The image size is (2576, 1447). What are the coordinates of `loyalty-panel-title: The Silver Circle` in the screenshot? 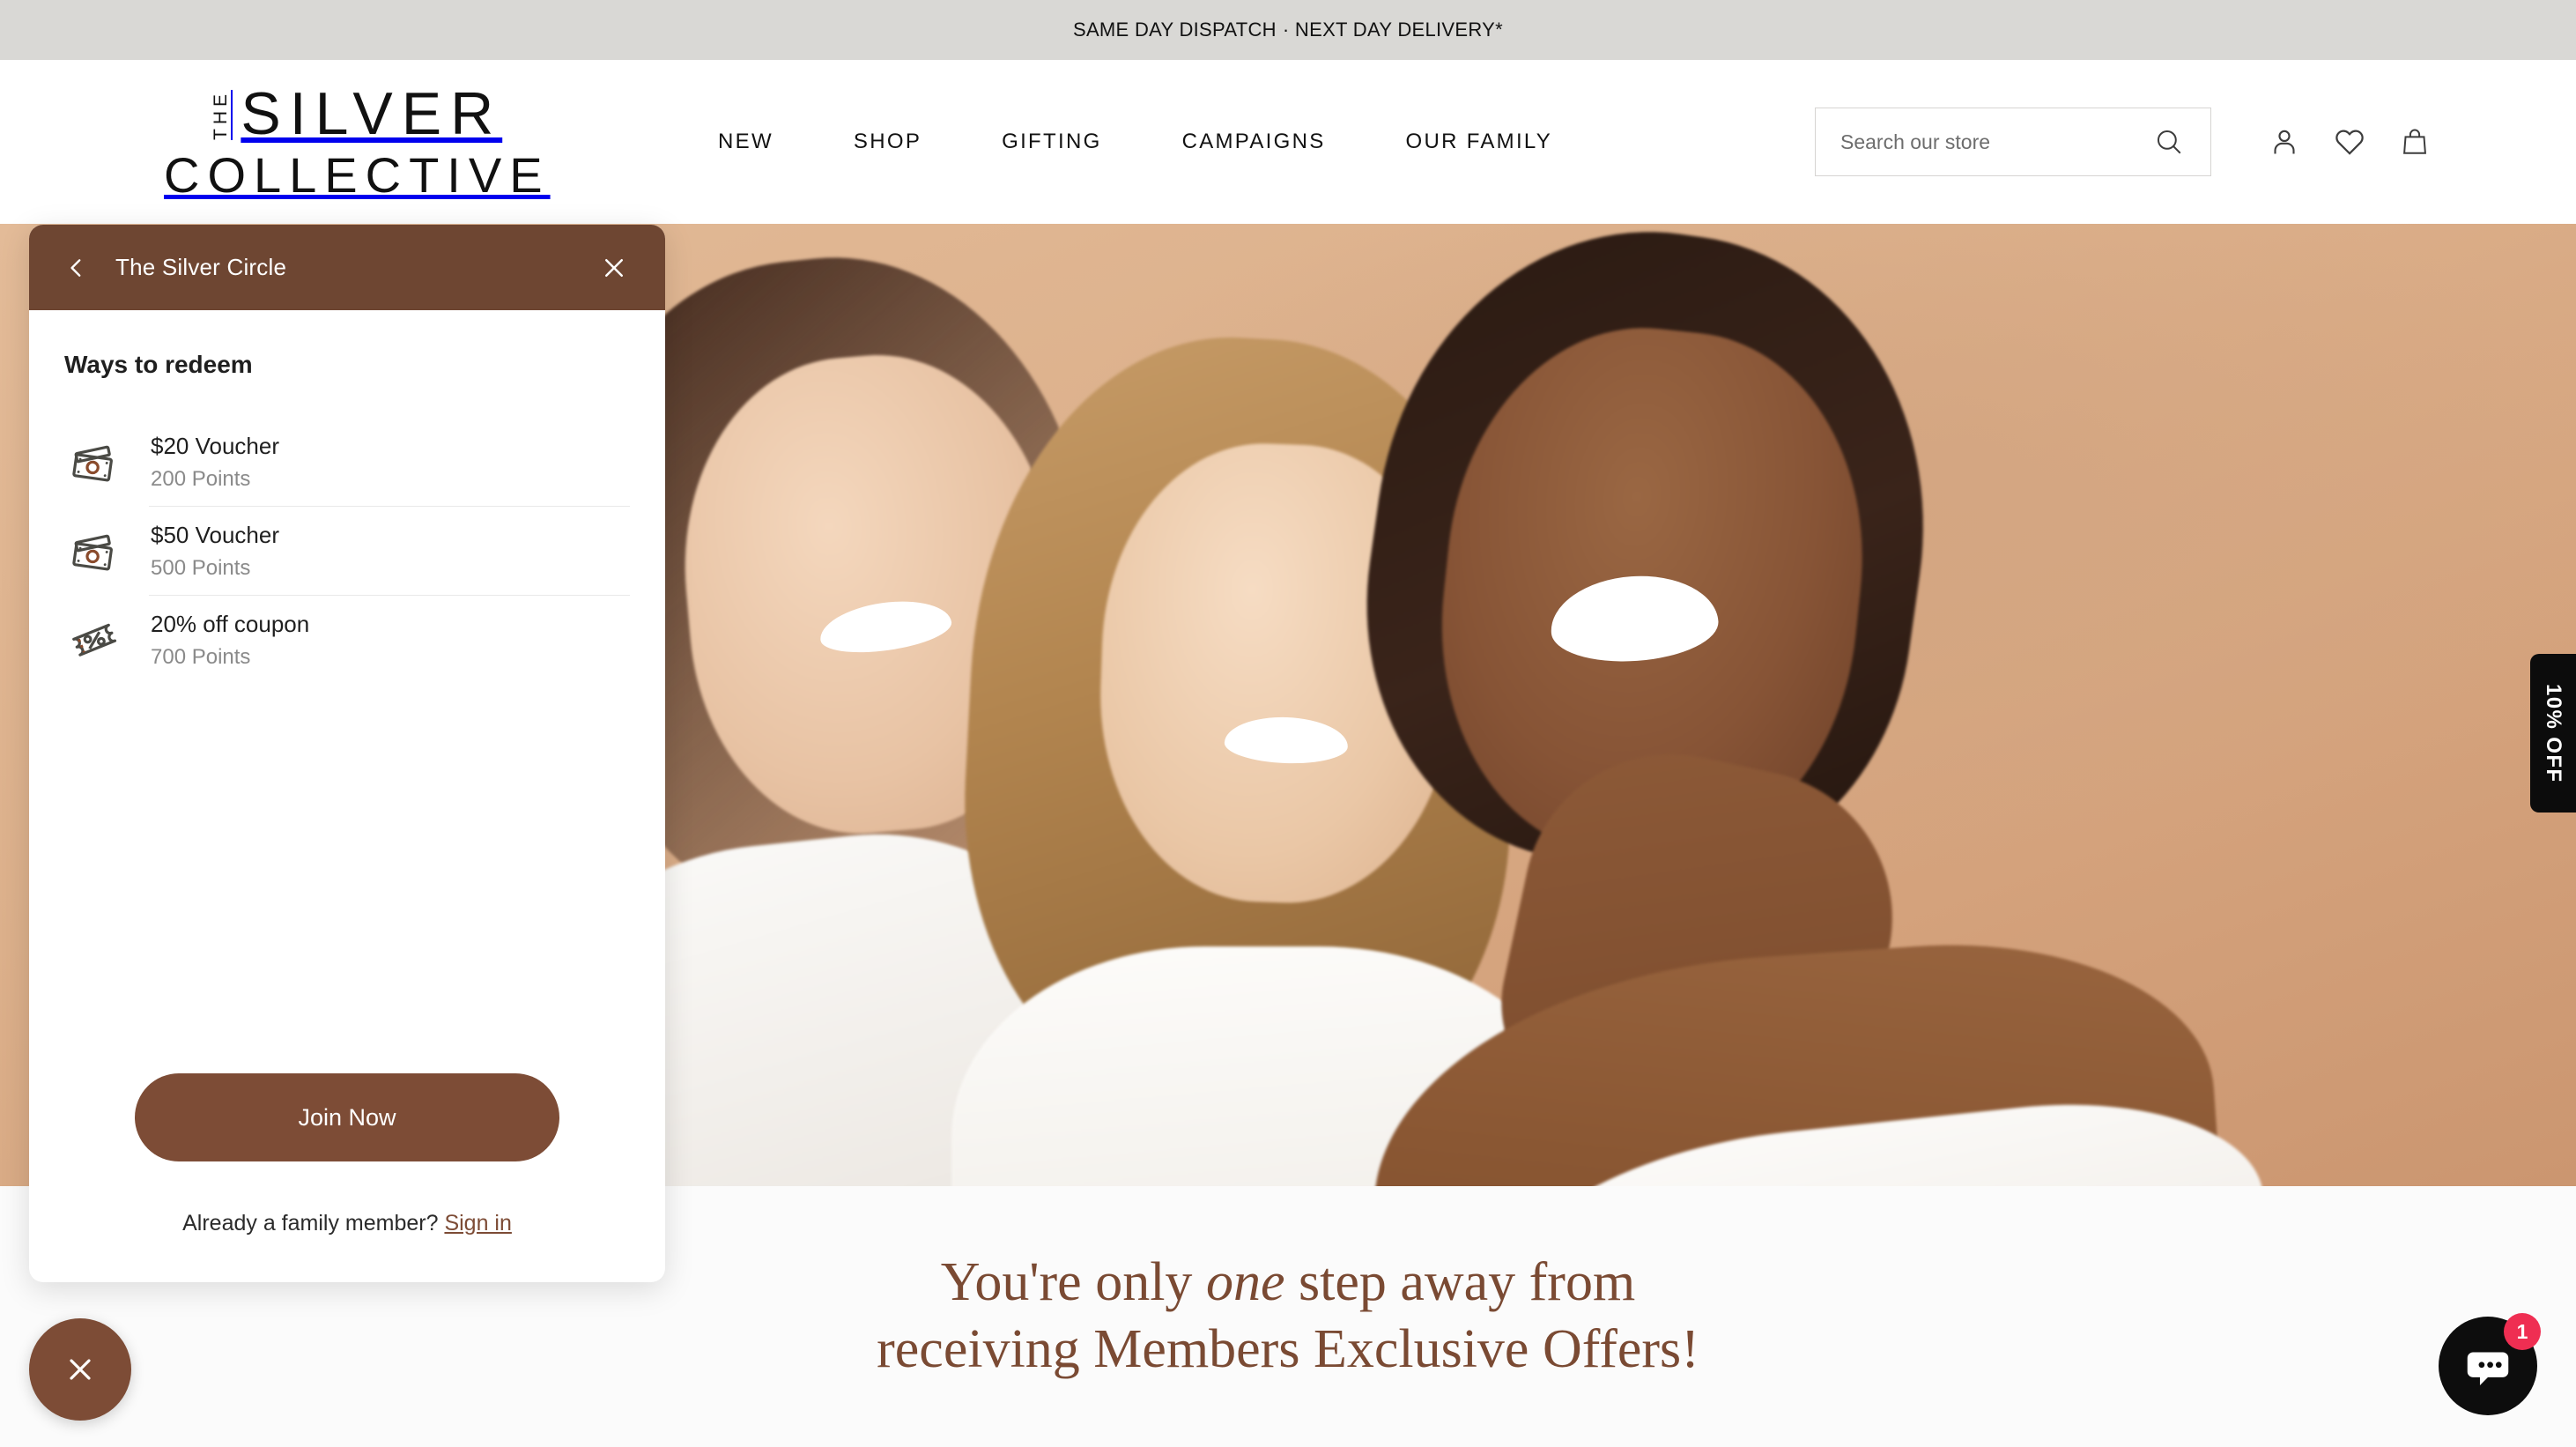 It's located at (201, 267).